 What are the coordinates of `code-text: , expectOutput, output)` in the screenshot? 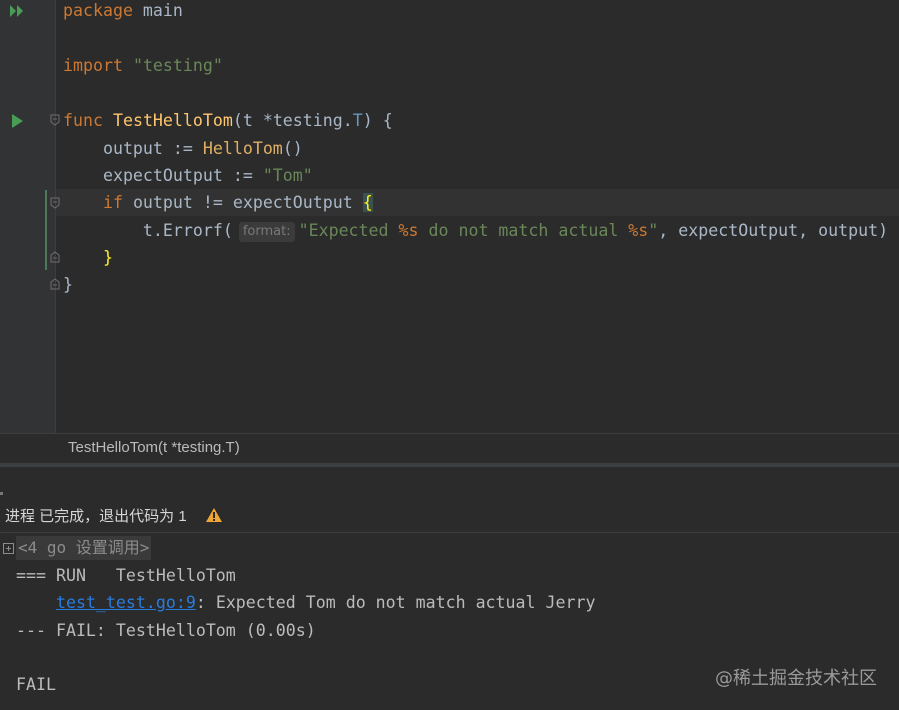 It's located at (773, 230).